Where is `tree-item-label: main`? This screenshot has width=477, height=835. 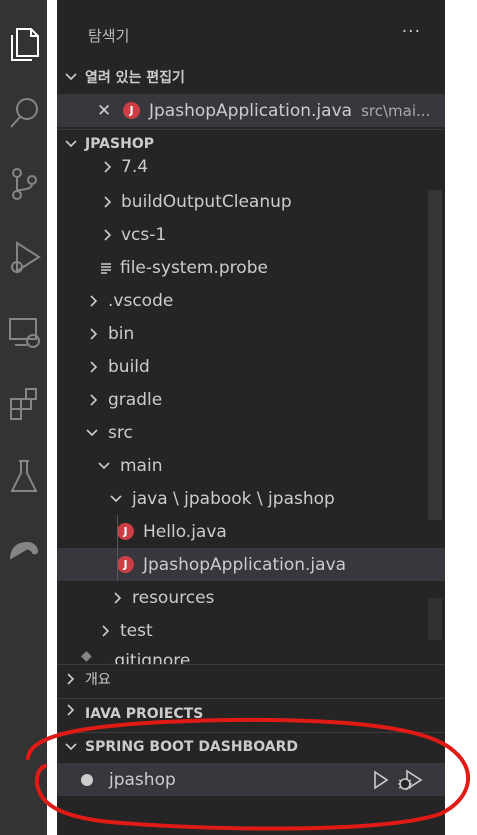 tree-item-label: main is located at coordinates (141, 465).